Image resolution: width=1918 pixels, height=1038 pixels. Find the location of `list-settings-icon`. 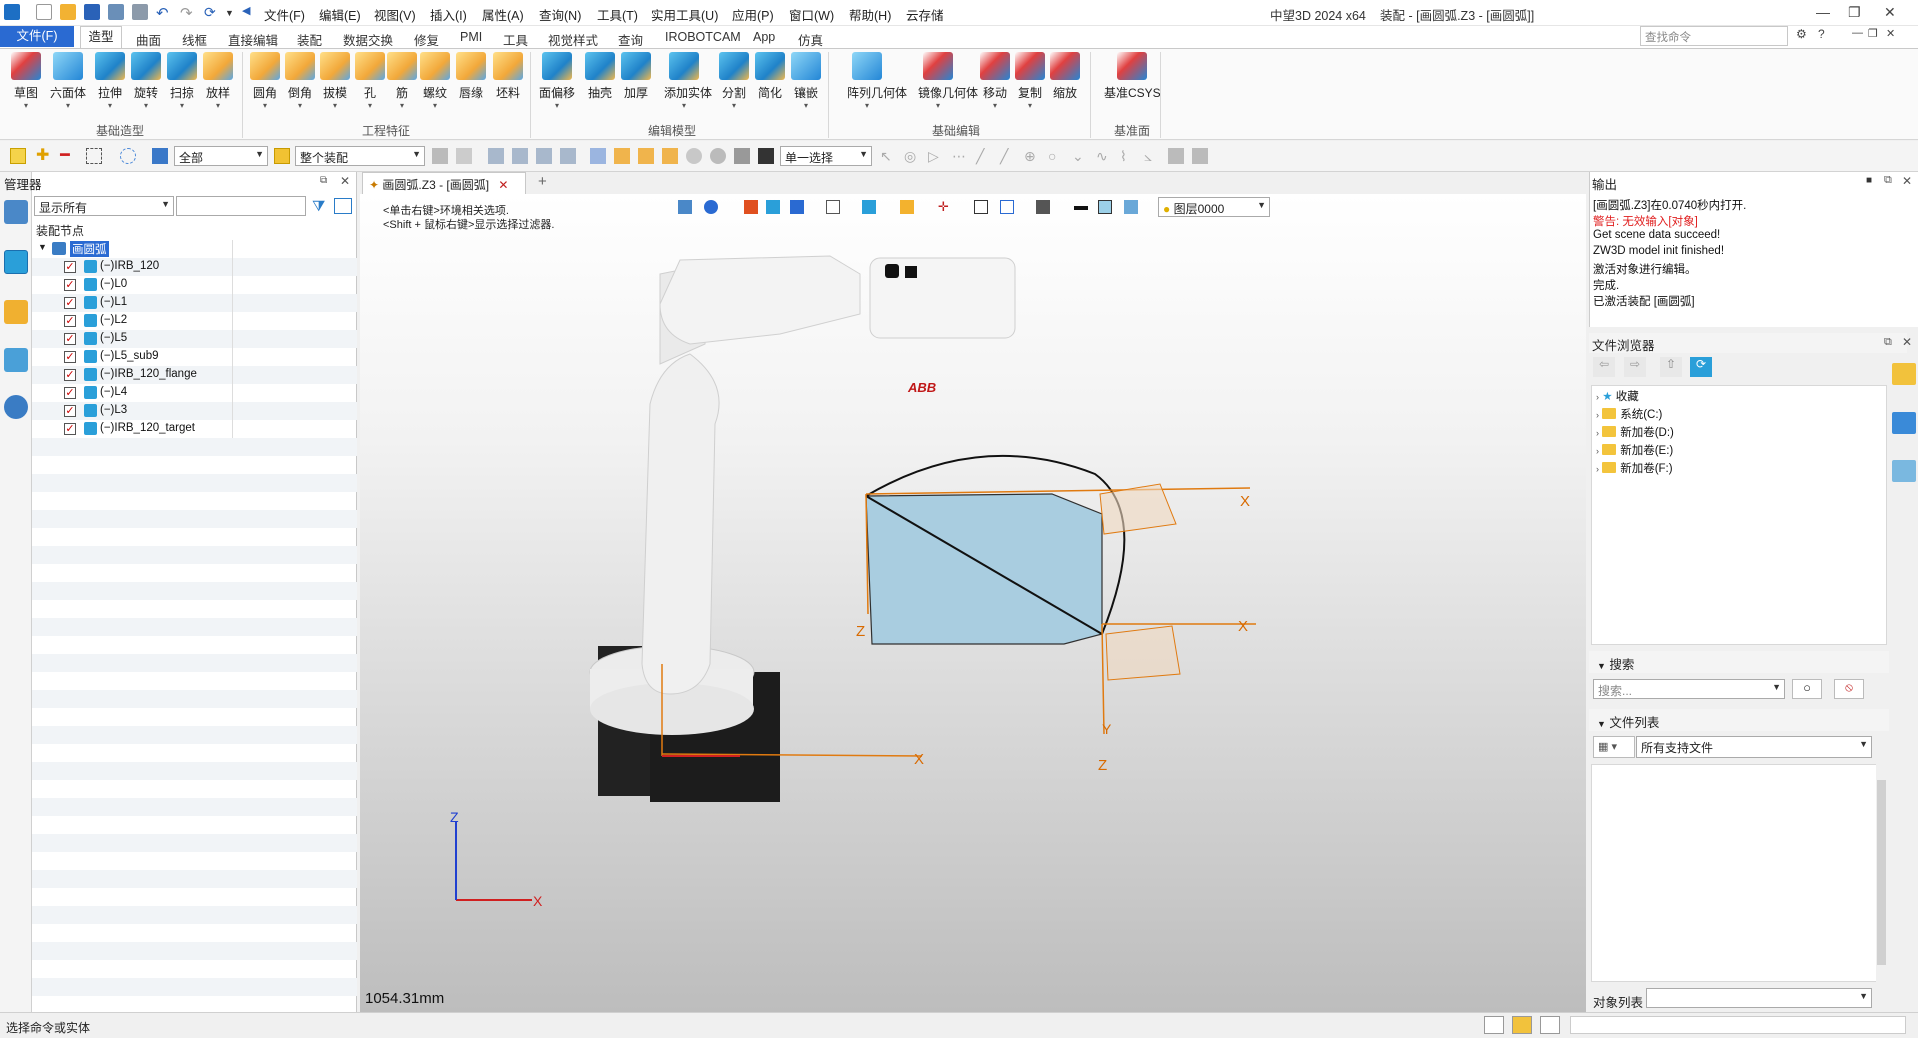

list-settings-icon is located at coordinates (343, 206).